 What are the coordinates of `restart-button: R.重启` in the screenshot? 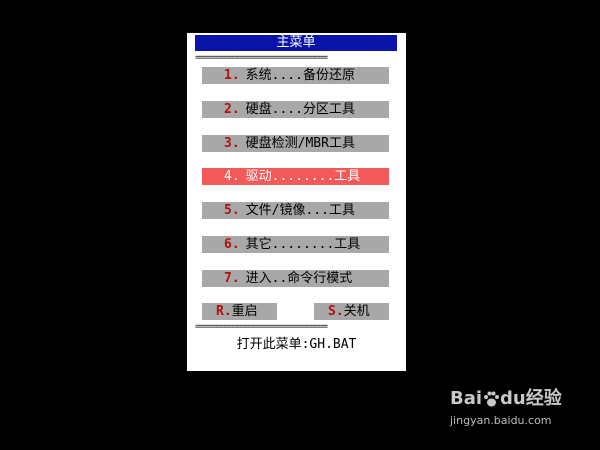 It's located at (239, 311).